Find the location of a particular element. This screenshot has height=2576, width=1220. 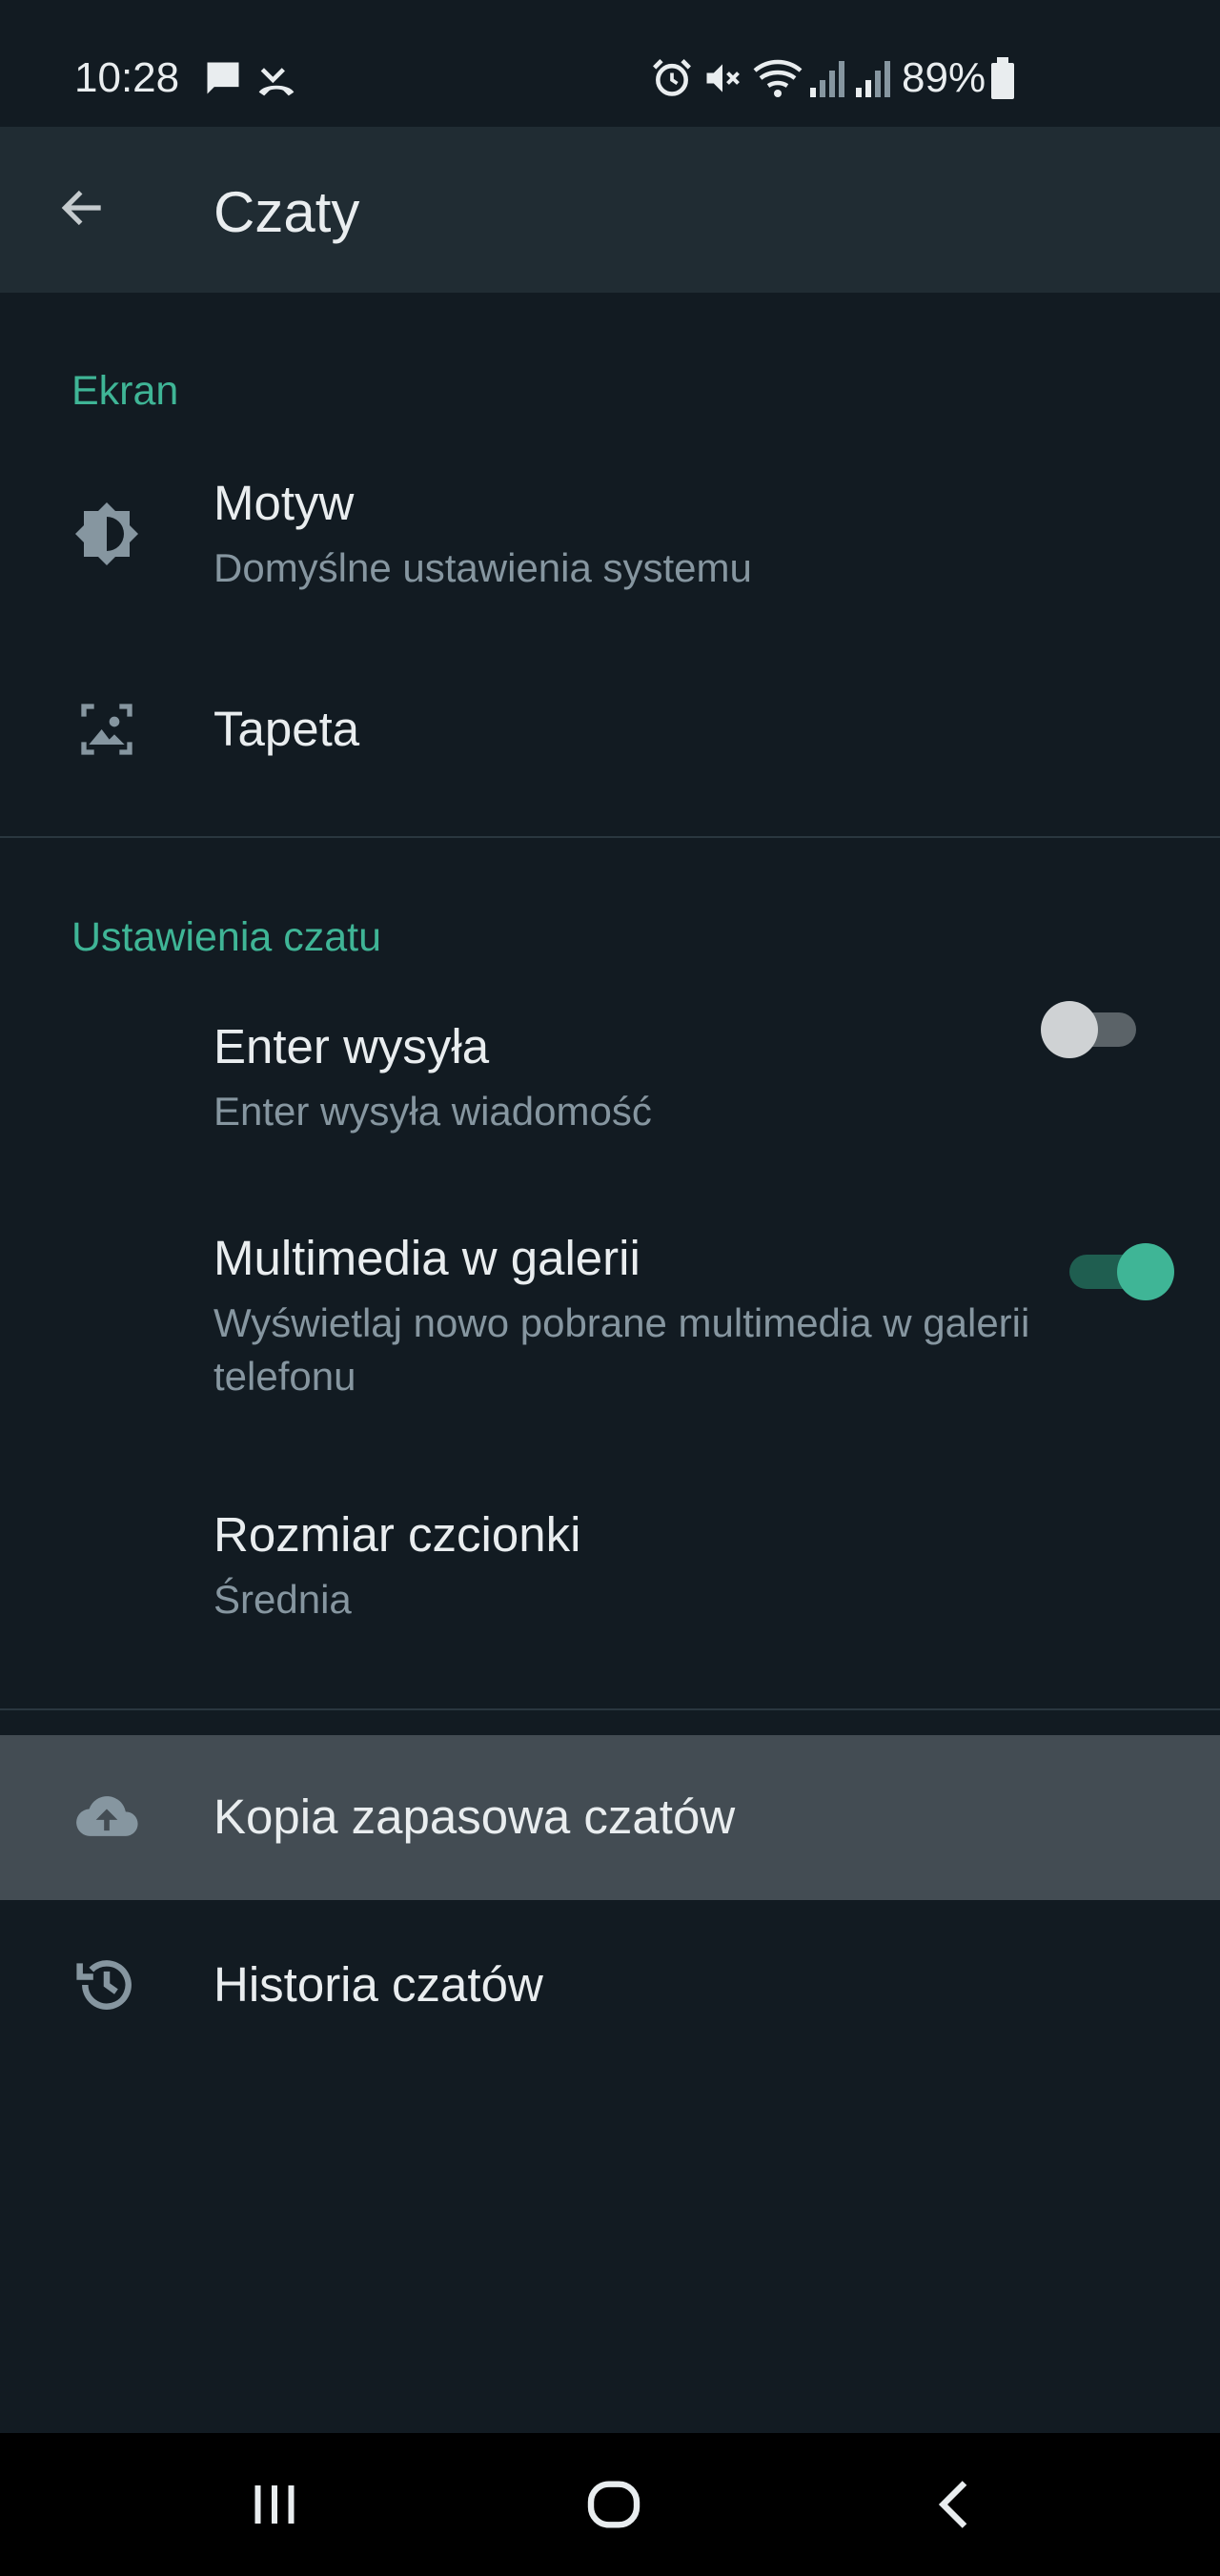

page-title: Czaty is located at coordinates (287, 212).